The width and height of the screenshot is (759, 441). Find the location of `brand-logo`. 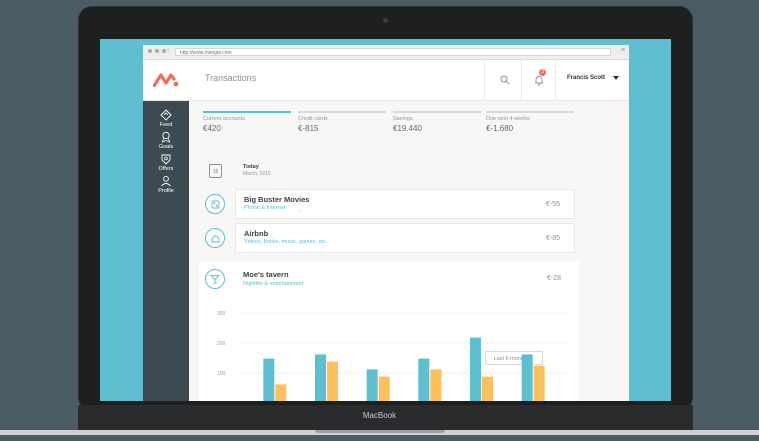

brand-logo is located at coordinates (166, 80).